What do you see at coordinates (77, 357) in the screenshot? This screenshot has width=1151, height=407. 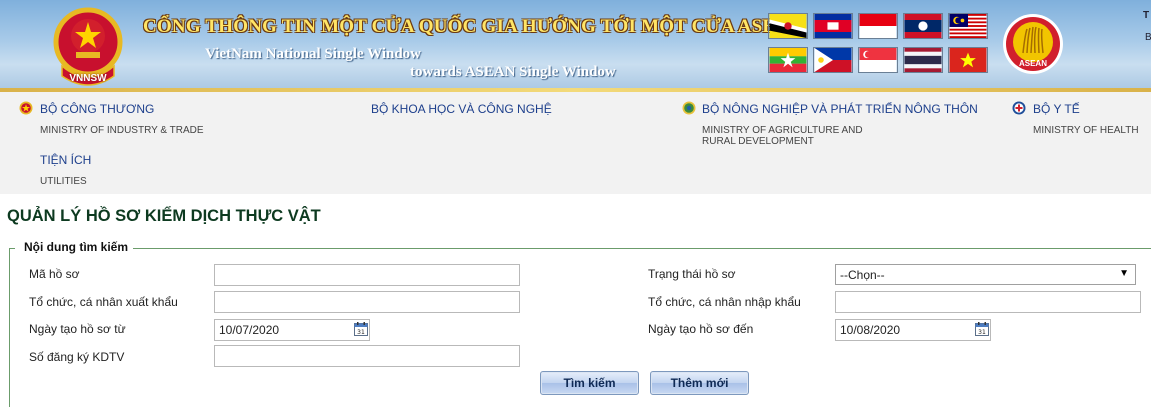 I see `registration-no-label: Số đăng ký KDTV` at bounding box center [77, 357].